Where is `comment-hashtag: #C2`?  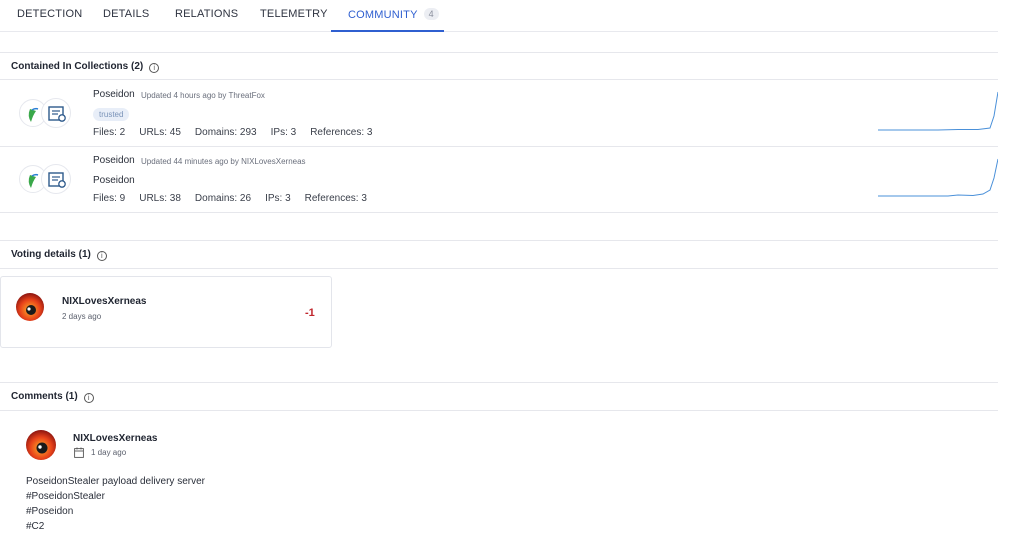 comment-hashtag: #C2 is located at coordinates (35, 526).